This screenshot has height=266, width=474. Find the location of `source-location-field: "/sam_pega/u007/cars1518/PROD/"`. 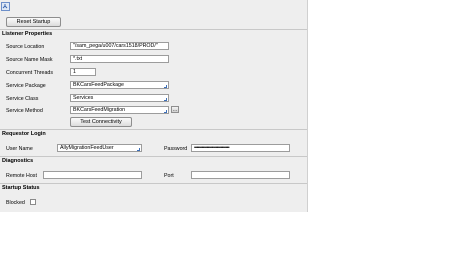

source-location-field: "/sam_pega/u007/cars1518/PROD/" is located at coordinates (119, 46).